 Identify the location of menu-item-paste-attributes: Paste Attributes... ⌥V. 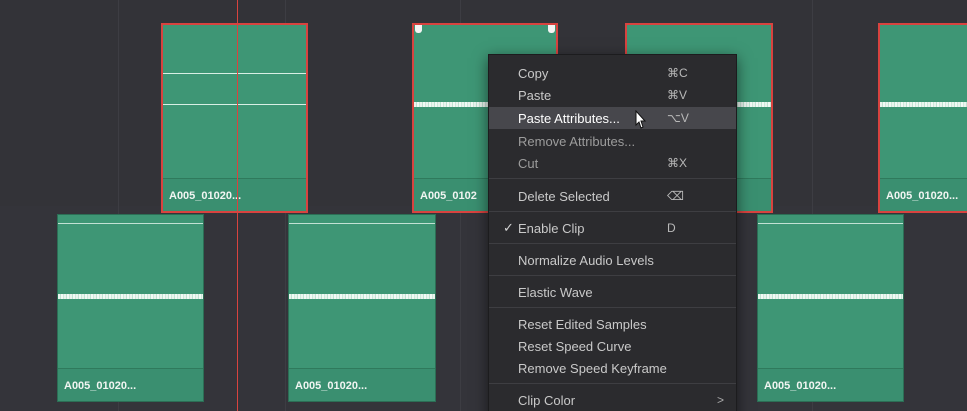
(612, 118).